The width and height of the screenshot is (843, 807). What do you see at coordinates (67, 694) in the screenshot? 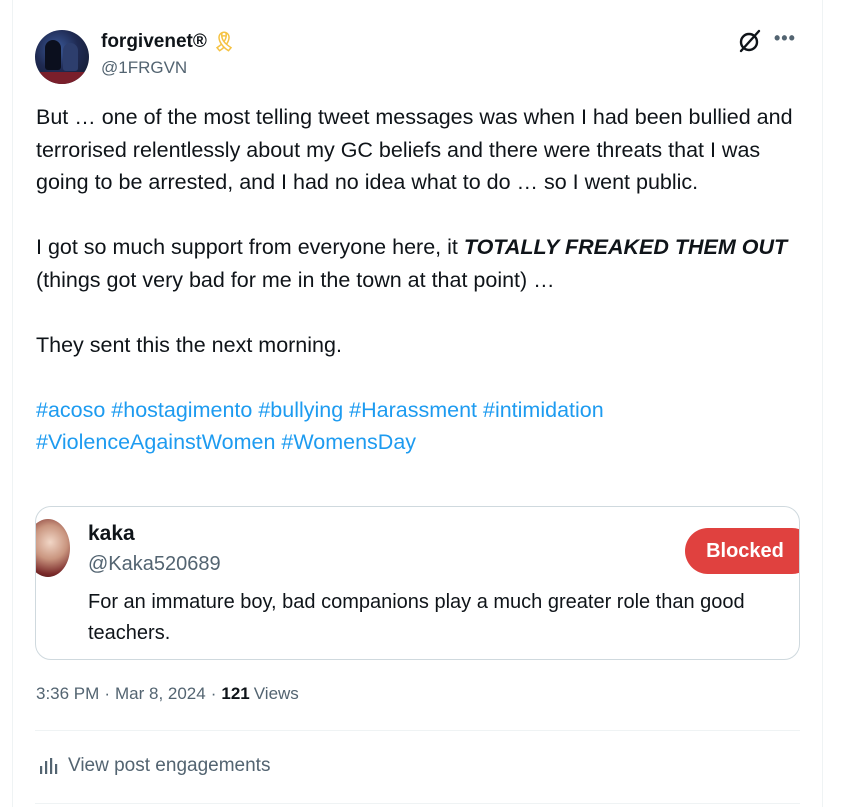
I see `post-time: 3:36 PM` at bounding box center [67, 694].